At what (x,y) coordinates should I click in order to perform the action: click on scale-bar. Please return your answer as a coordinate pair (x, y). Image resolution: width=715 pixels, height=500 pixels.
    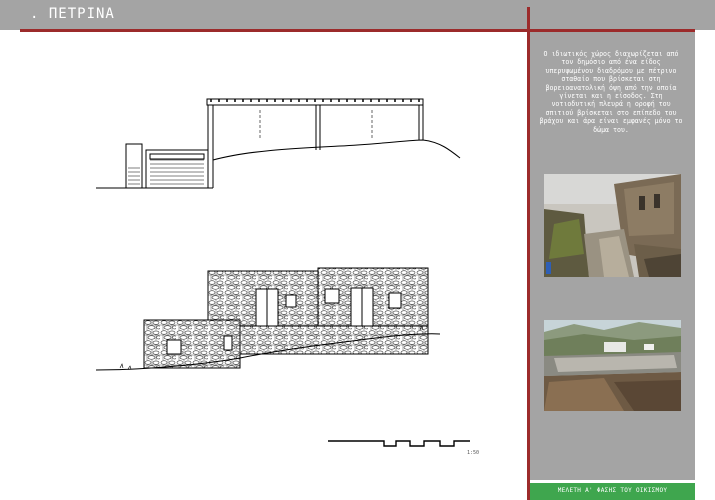
    Looking at the image, I should click on (399, 443).